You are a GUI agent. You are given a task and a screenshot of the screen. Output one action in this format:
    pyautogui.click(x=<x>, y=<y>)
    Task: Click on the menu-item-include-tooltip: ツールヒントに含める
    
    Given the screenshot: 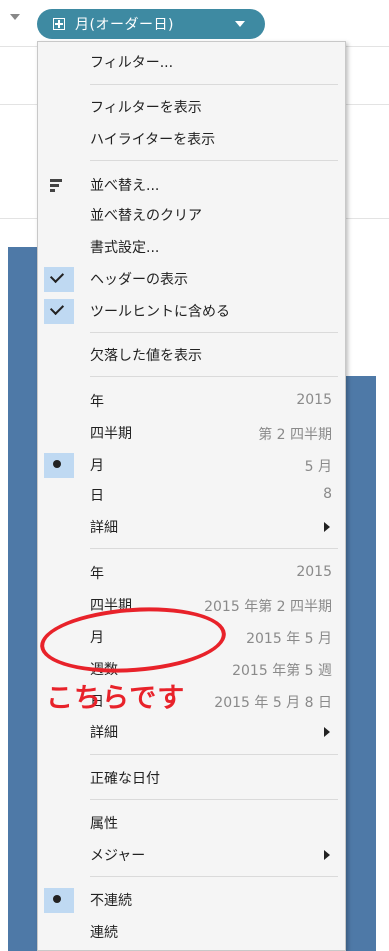 What is the action you would take?
    pyautogui.click(x=191, y=311)
    